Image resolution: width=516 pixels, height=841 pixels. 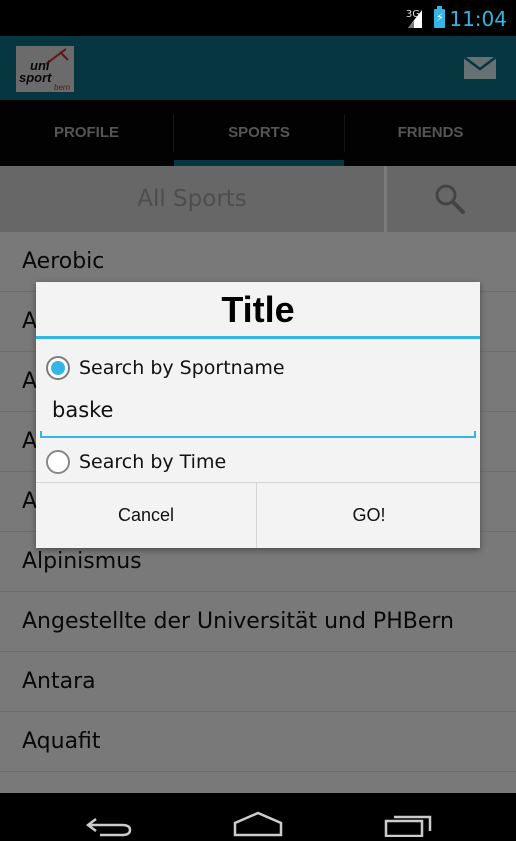 What do you see at coordinates (153, 462) in the screenshot?
I see `radio-label: Search by Time` at bounding box center [153, 462].